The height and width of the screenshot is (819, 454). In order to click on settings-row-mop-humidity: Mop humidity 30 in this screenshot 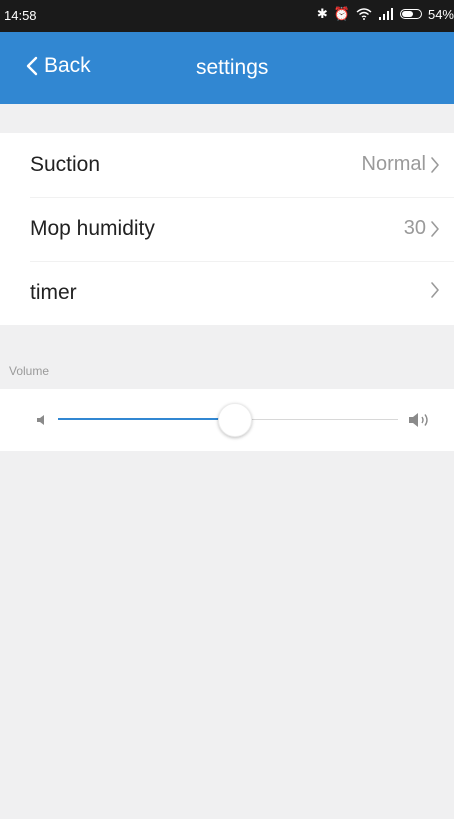, I will do `click(227, 229)`.